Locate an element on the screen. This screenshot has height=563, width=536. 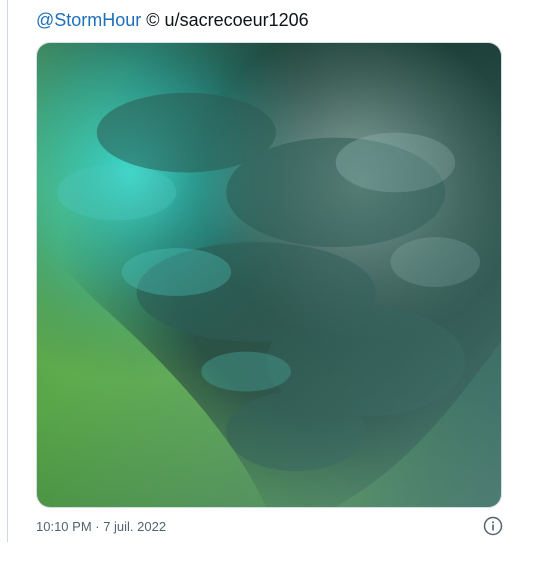
timestamp: 10:10 PM · 7 juil. 2022 is located at coordinates (101, 527).